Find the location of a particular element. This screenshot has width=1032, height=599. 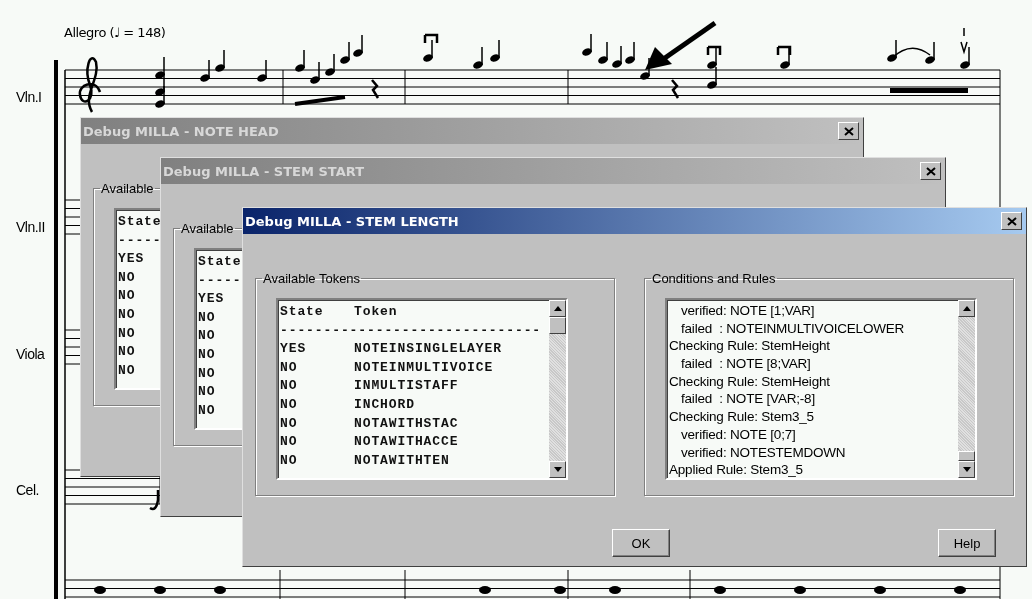

arrow-icon is located at coordinates (681, 45).